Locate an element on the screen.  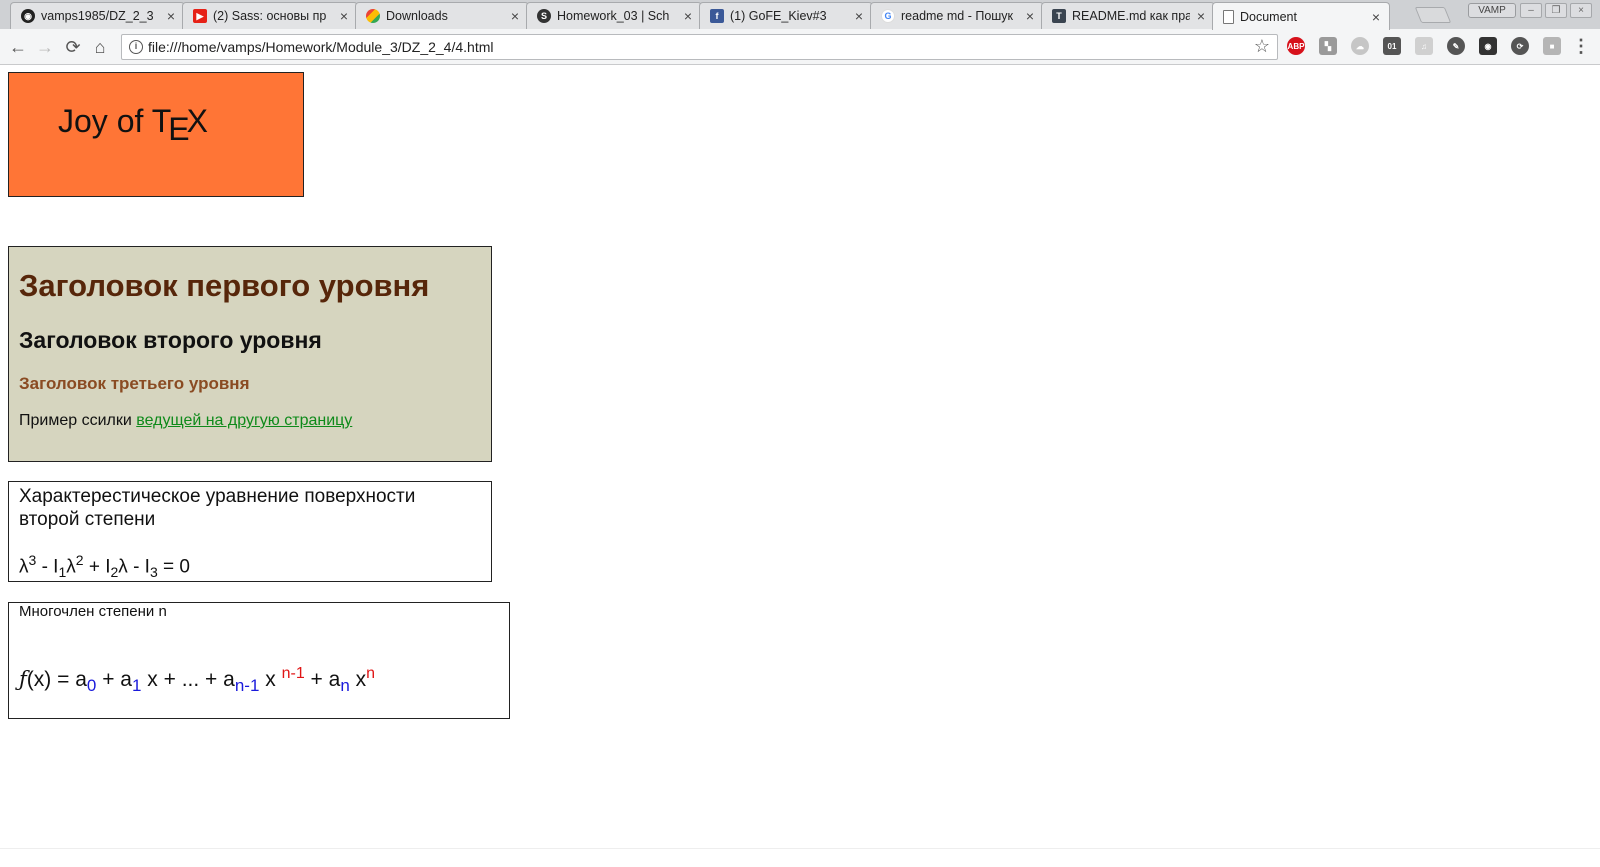
tab-5: G readme md - Пошук × is located at coordinates (957, 15).